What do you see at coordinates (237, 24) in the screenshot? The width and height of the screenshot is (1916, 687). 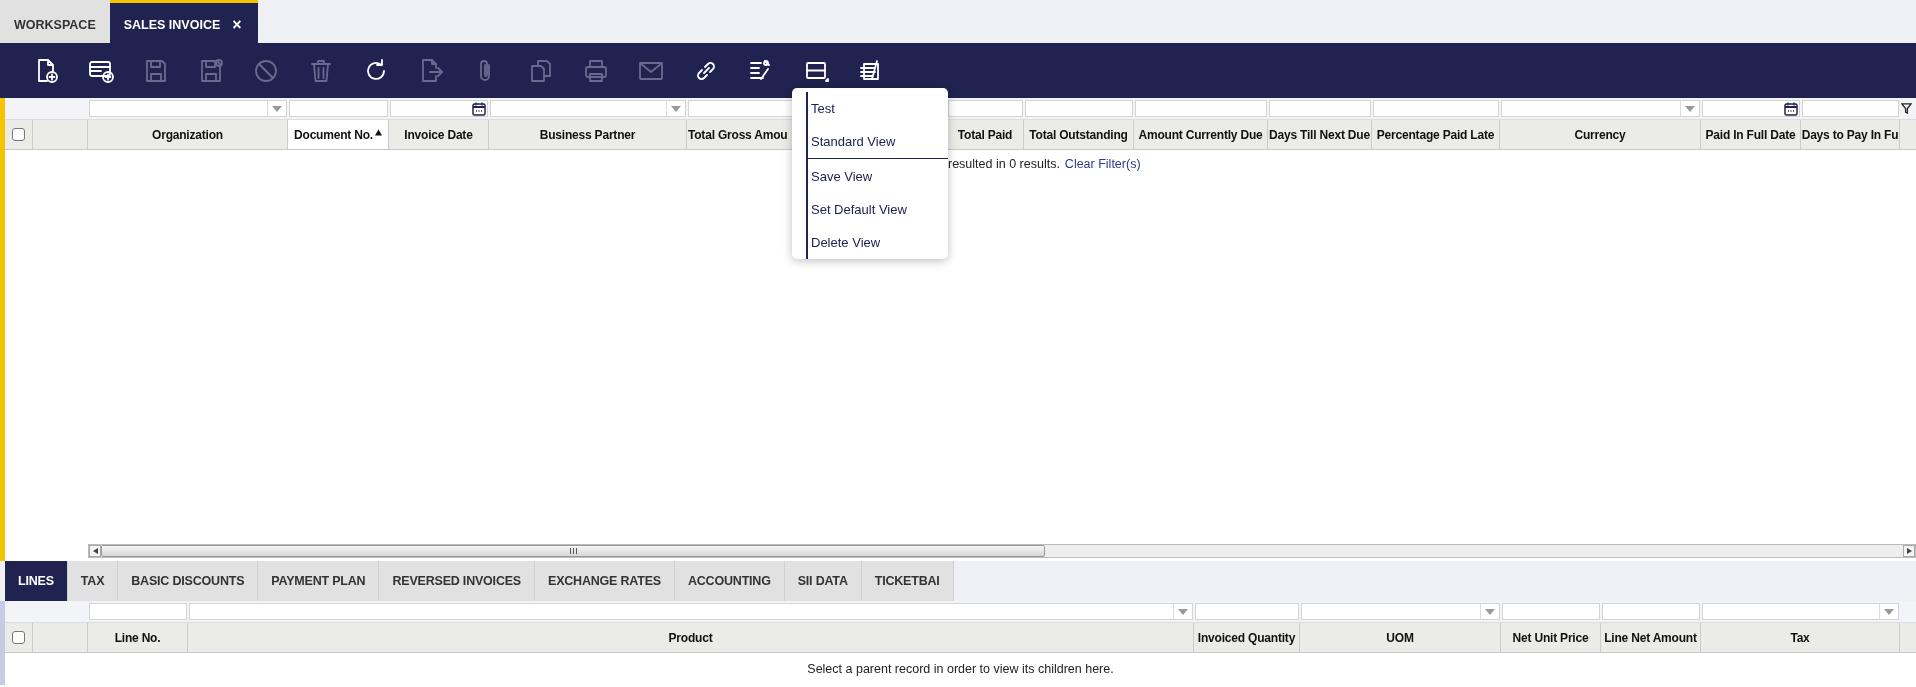 I see `close-icon: ×` at bounding box center [237, 24].